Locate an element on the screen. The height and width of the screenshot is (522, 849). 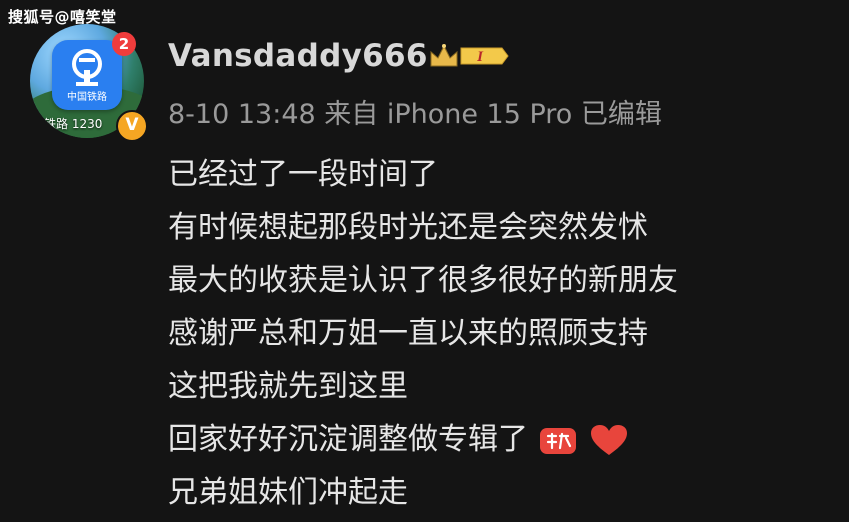
post-line: 最大的收获是认识了很多很好的新朋友 is located at coordinates (423, 280).